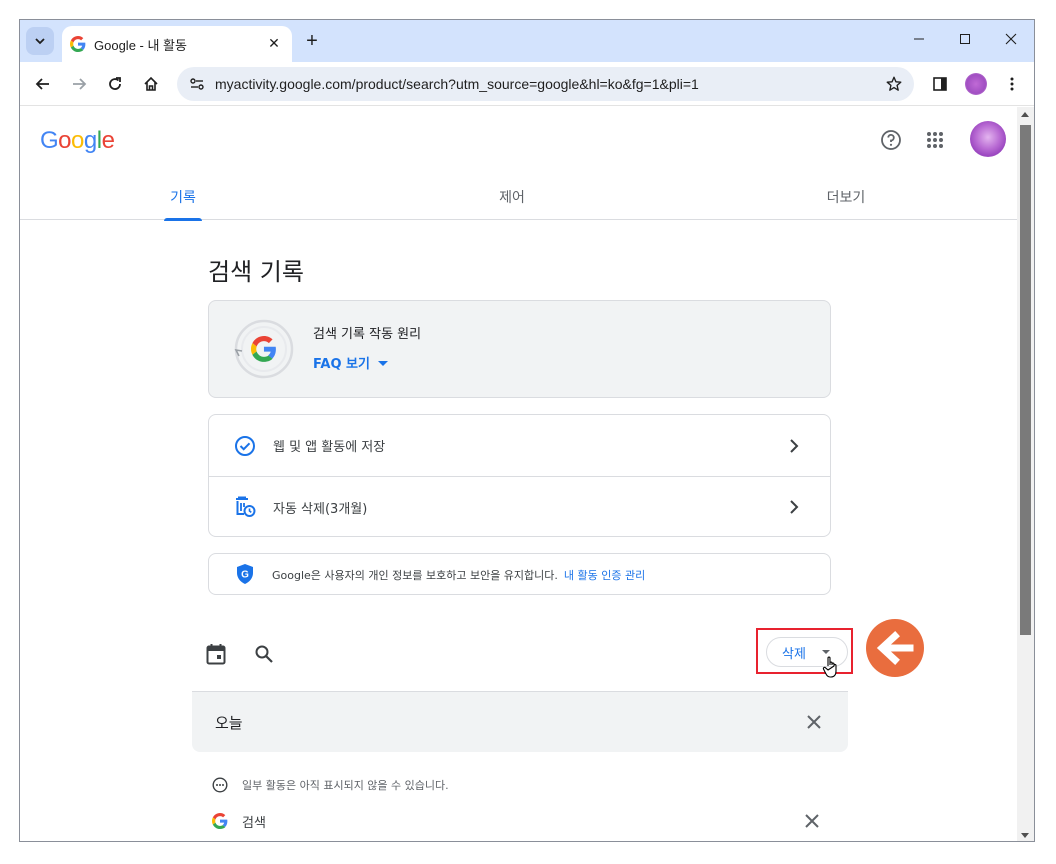 Image resolution: width=1056 pixels, height=864 pixels. What do you see at coordinates (604, 575) in the screenshot?
I see `verification-settings-link: 내 활동 인증 관리` at bounding box center [604, 575].